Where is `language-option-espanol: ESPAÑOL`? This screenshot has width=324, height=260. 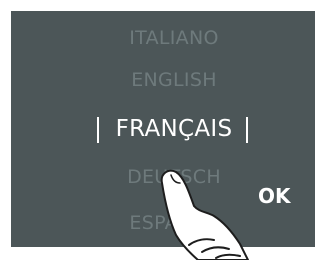 language-option-espanol: ESPAÑOL is located at coordinates (163, 223).